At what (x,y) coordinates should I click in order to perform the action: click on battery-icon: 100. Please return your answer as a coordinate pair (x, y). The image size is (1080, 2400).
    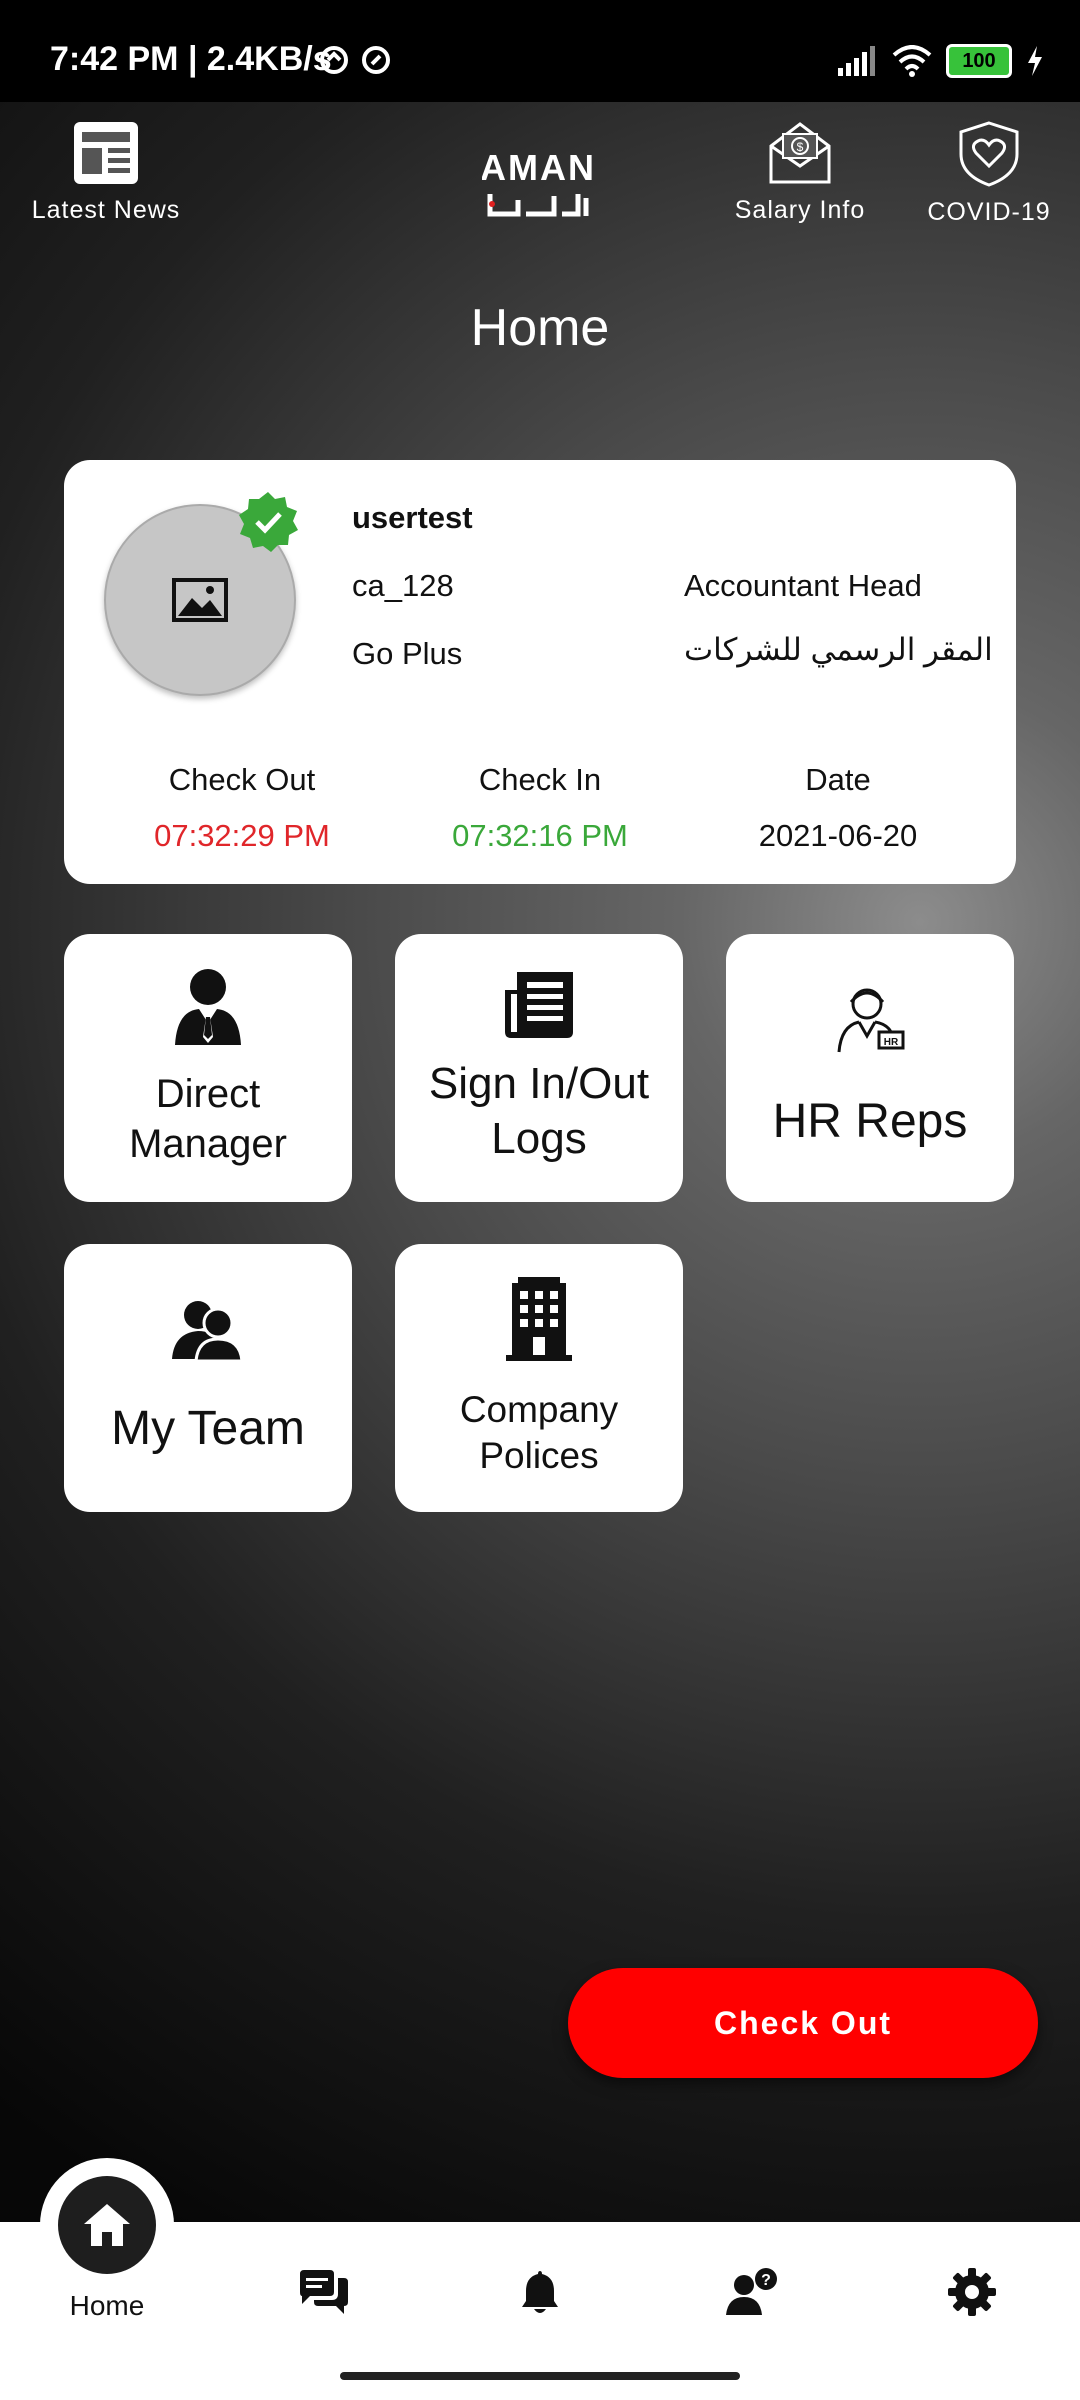
    Looking at the image, I should click on (979, 61).